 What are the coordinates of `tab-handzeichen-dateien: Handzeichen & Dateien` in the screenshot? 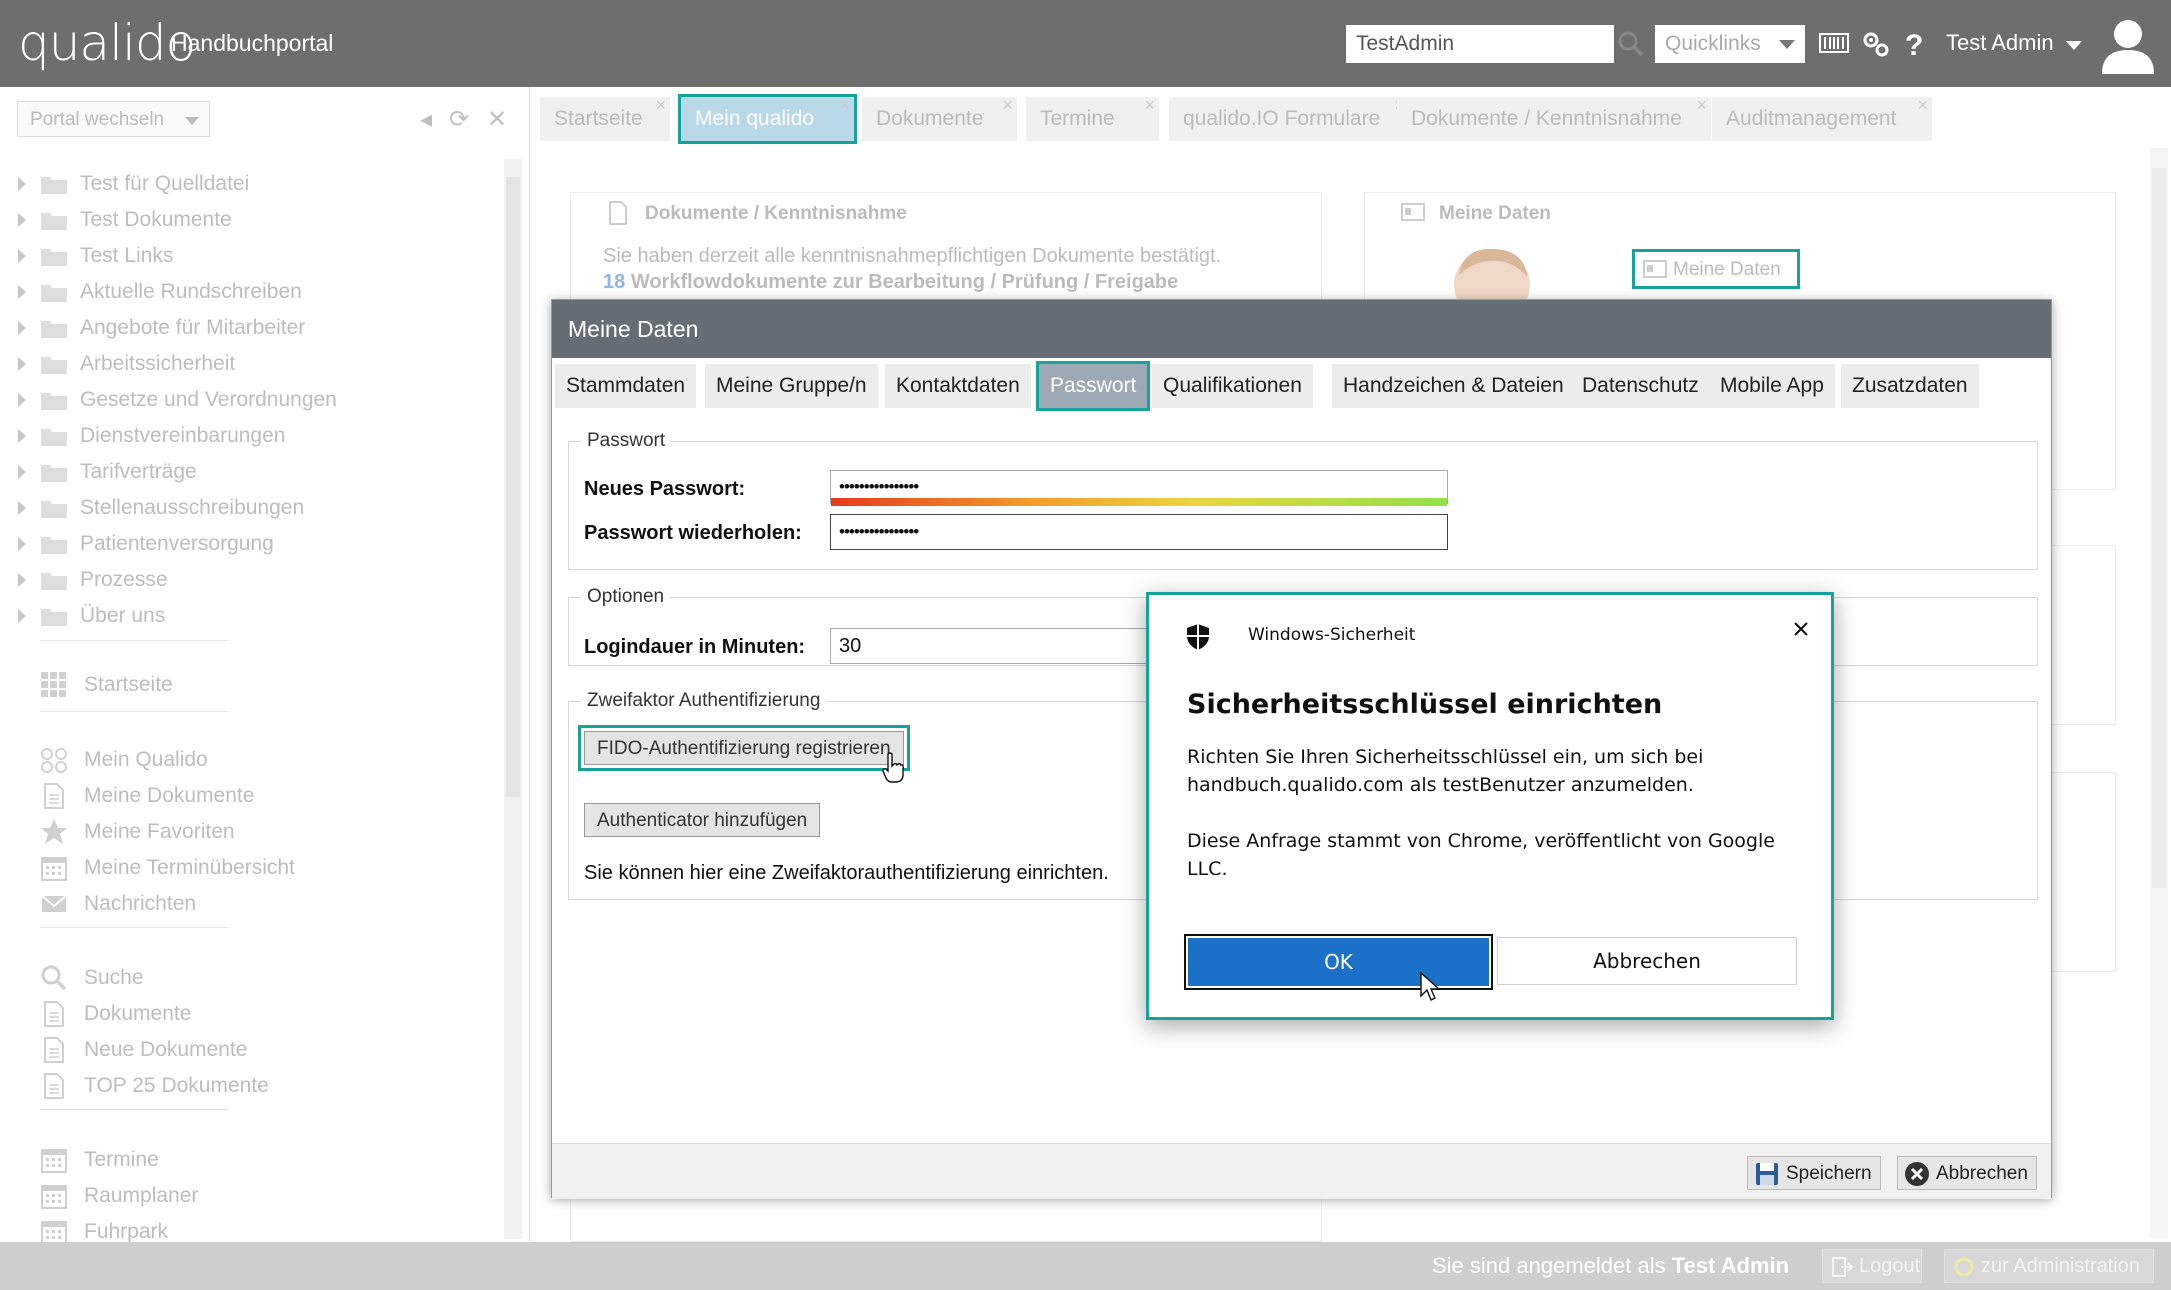 It's located at (1453, 386).